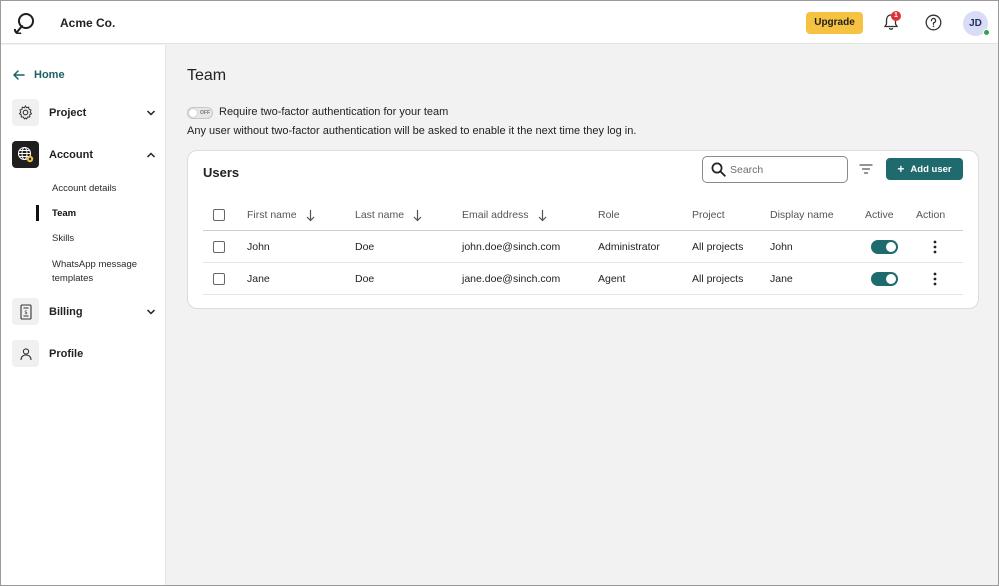 Image resolution: width=999 pixels, height=586 pixels. I want to click on sidebar-item-label: Project, so click(68, 112).